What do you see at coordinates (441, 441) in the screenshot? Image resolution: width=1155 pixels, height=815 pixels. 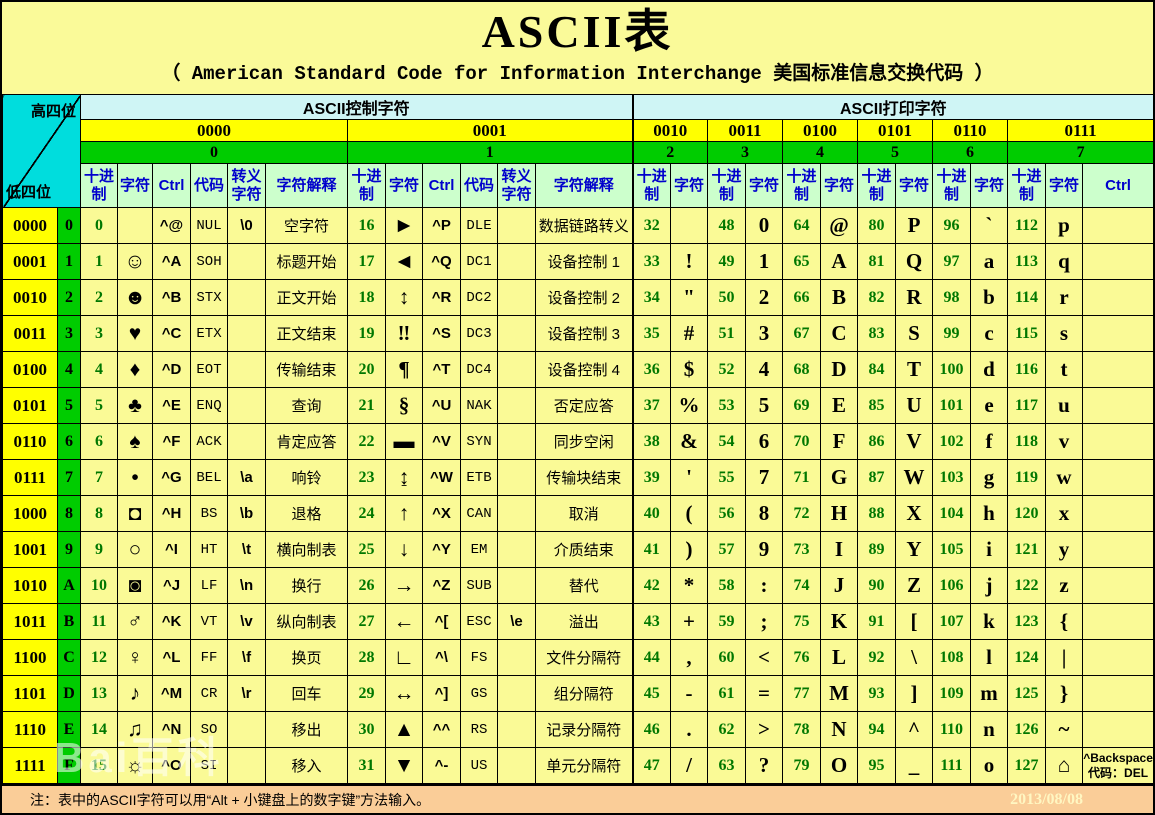 I see `ctrl-cell: ^V` at bounding box center [441, 441].